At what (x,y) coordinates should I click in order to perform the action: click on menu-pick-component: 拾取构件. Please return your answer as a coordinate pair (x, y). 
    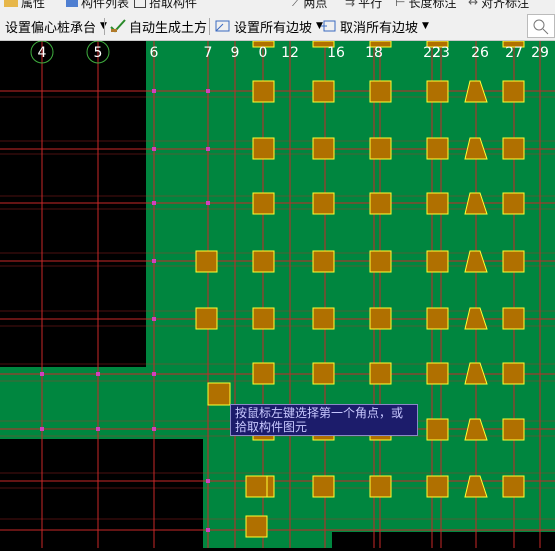
    Looking at the image, I should click on (165, 5).